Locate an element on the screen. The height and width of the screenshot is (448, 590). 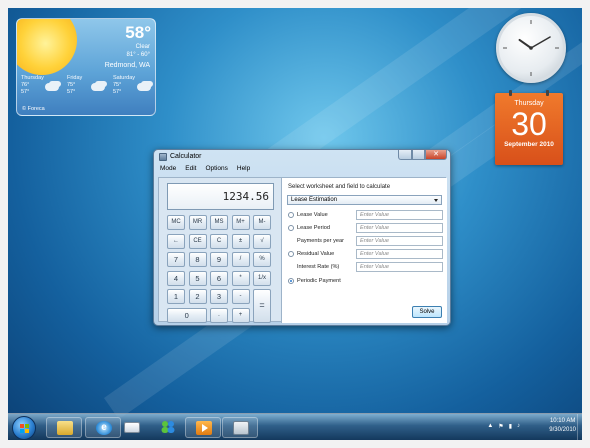
key-sqrt: √ is located at coordinates (262, 241).